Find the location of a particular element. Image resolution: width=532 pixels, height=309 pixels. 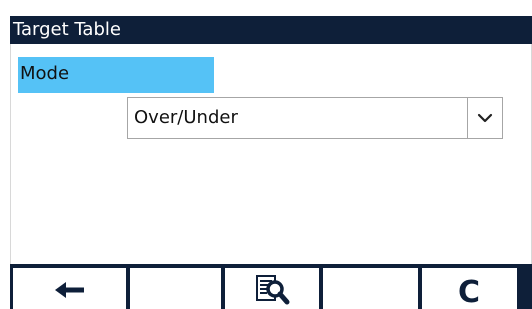

page-title: Target Table is located at coordinates (271, 30).